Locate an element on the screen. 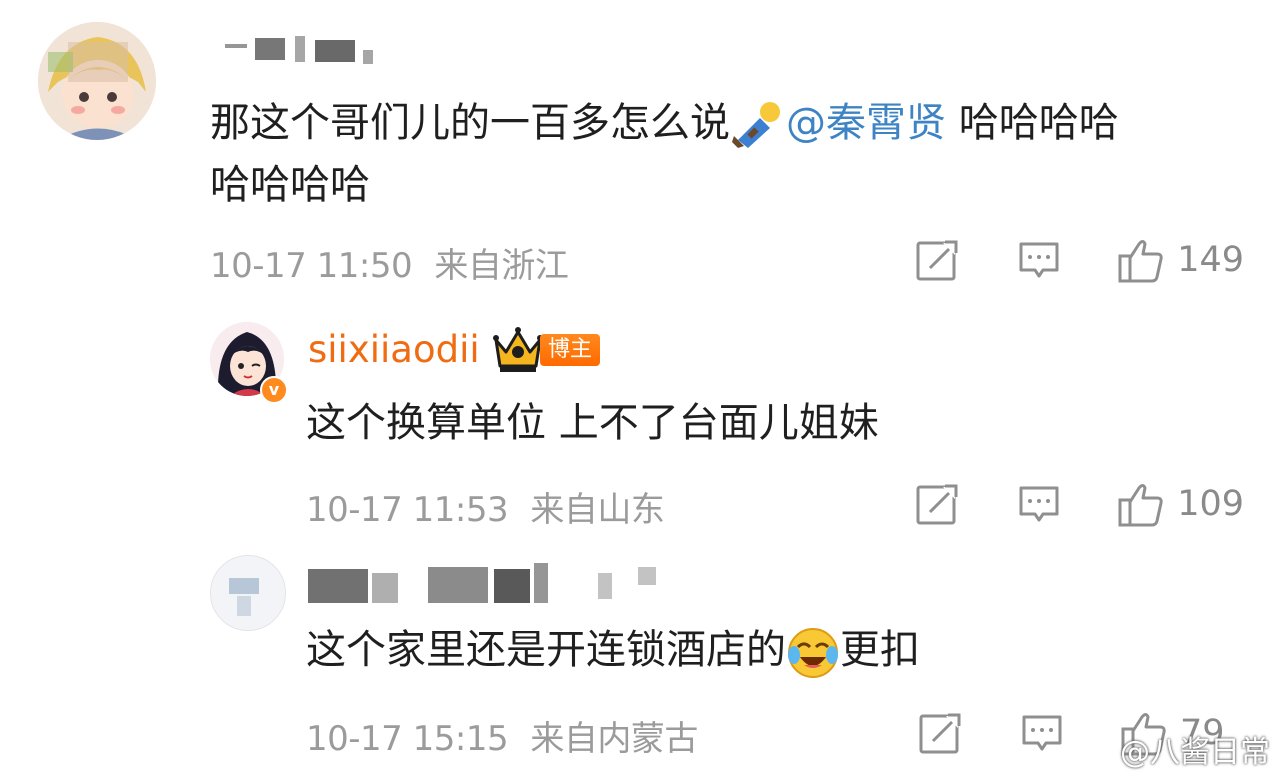 Image resolution: width=1284 pixels, height=779 pixels. comment-text: 这个家里还是开连锁酒店的 is located at coordinates (546, 650).